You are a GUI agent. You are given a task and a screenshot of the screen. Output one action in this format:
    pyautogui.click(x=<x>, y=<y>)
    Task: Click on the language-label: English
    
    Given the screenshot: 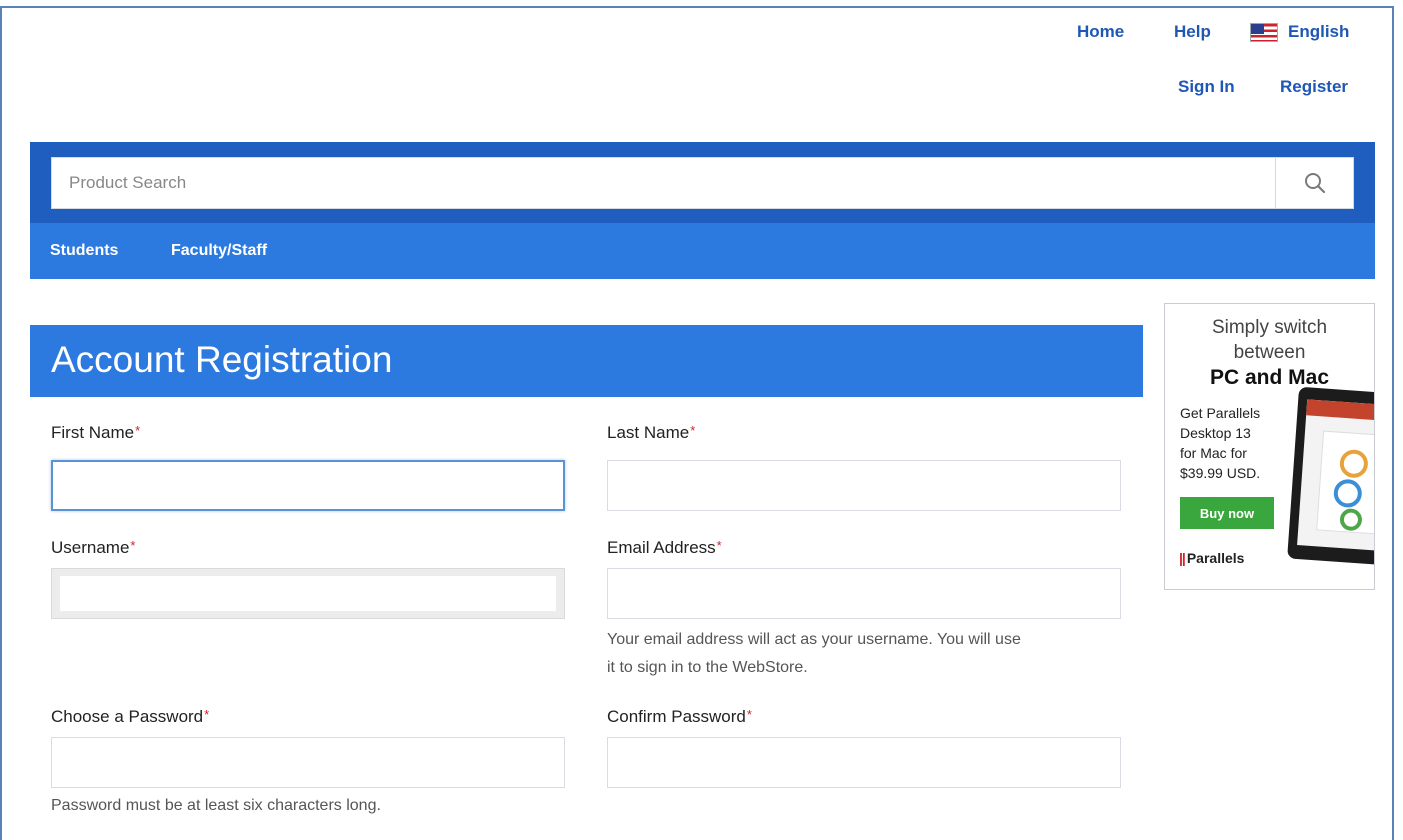 What is the action you would take?
    pyautogui.click(x=1319, y=31)
    